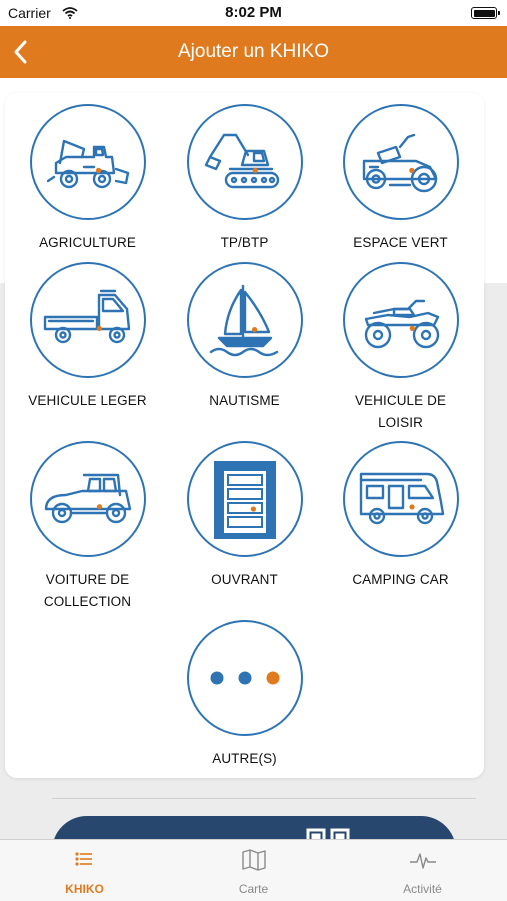 This screenshot has width=507, height=901. What do you see at coordinates (422, 861) in the screenshot?
I see `activity-icon` at bounding box center [422, 861].